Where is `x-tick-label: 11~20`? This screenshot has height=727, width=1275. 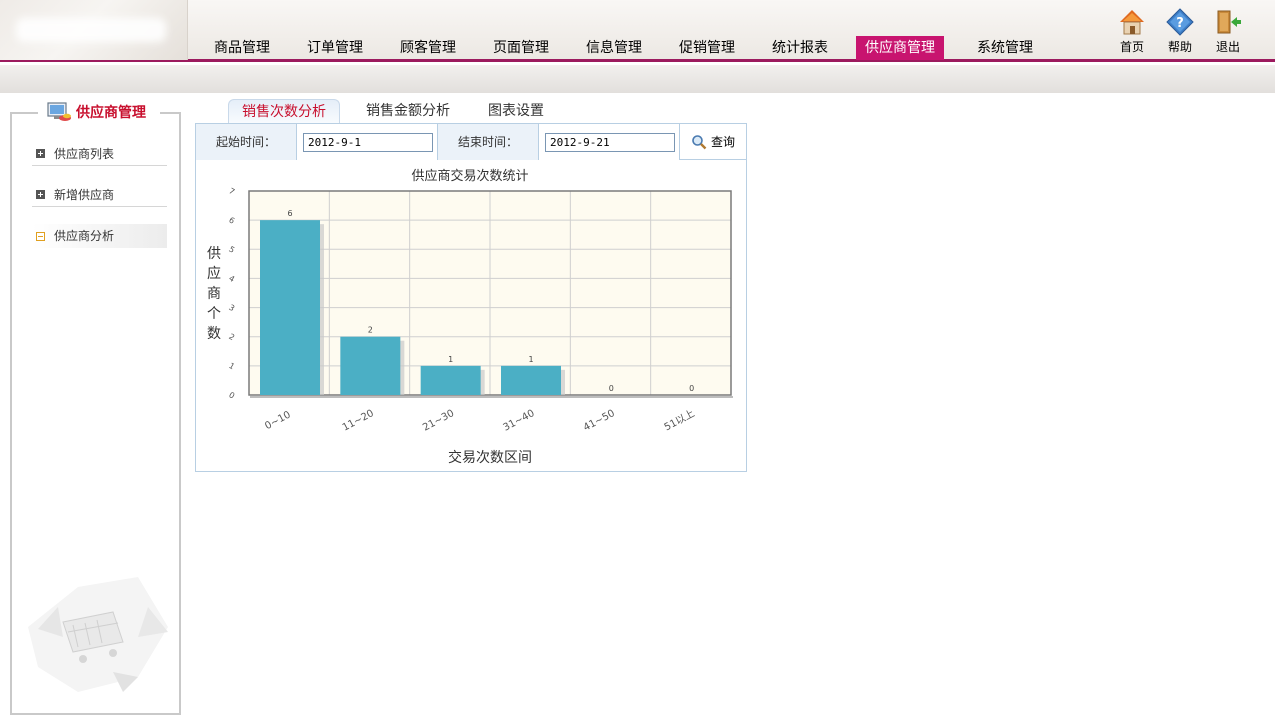
x-tick-label: 11~20 is located at coordinates (358, 421).